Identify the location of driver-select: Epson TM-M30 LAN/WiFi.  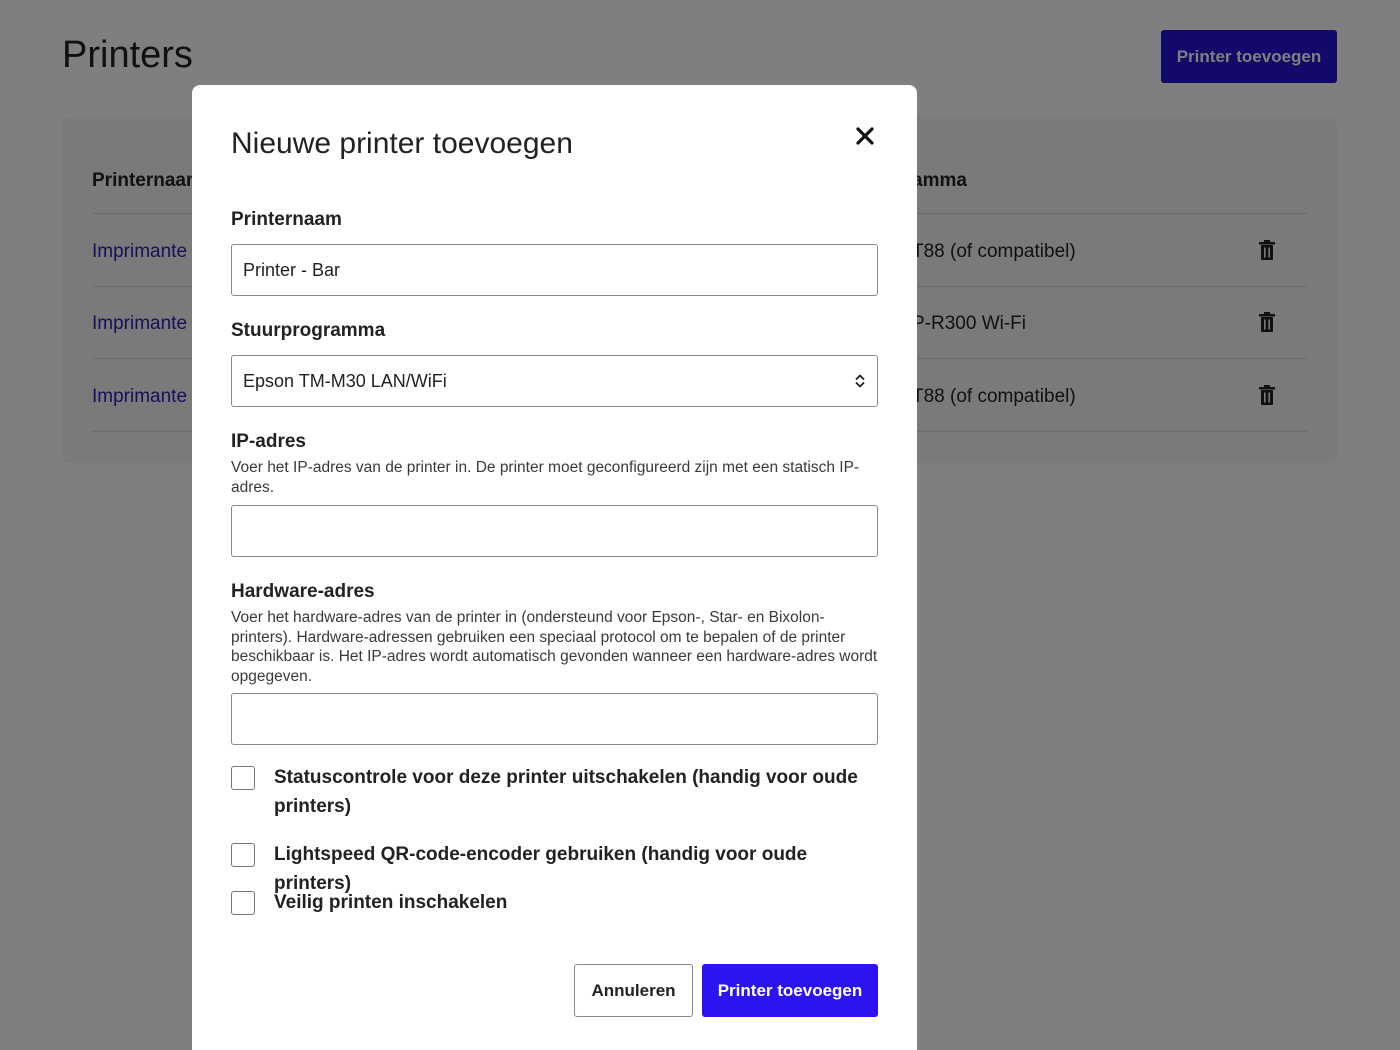
(554, 381).